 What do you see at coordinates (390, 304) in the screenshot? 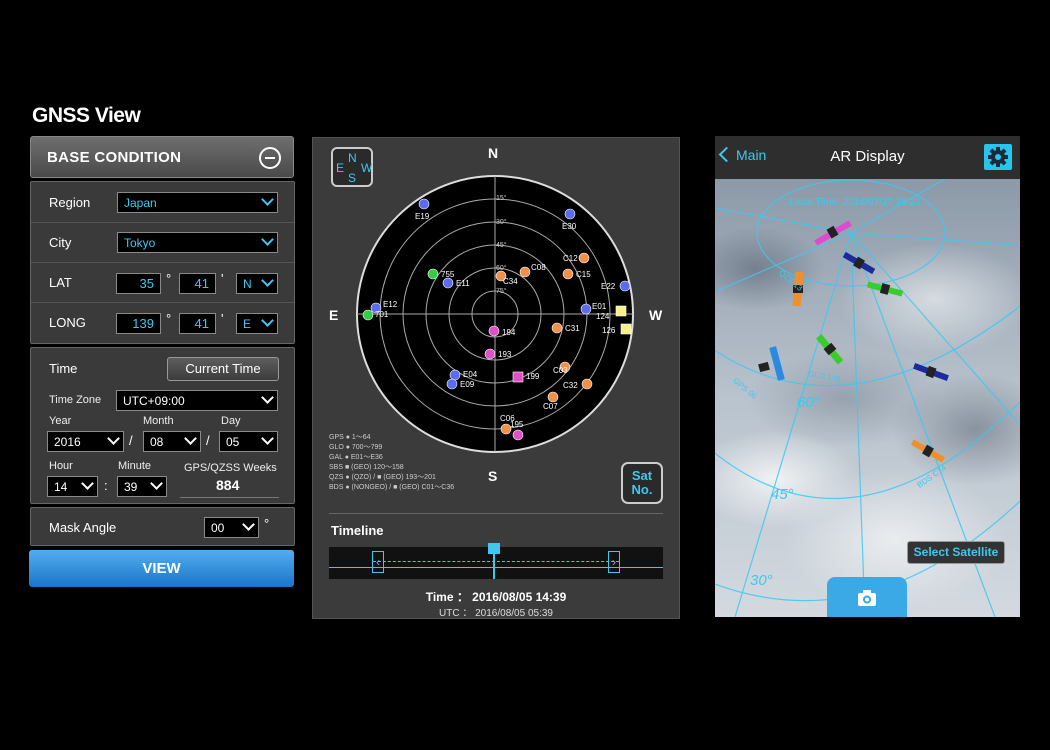
I see `satellite-label: E12` at bounding box center [390, 304].